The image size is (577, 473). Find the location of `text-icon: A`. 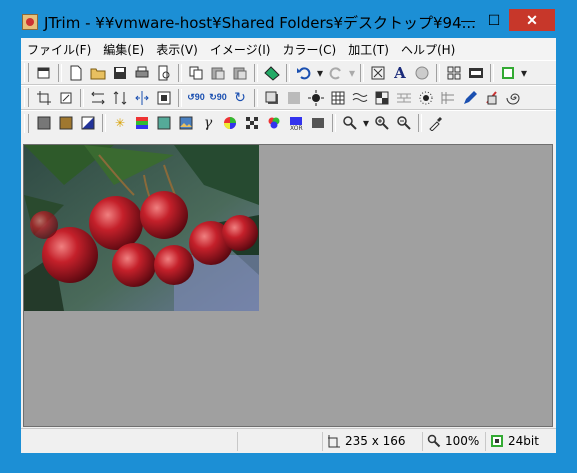

text-icon: A is located at coordinates (400, 73).